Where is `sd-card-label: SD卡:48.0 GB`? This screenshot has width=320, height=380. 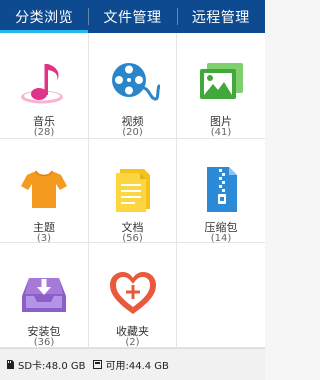 sd-card-label: SD卡:48.0 GB is located at coordinates (52, 366).